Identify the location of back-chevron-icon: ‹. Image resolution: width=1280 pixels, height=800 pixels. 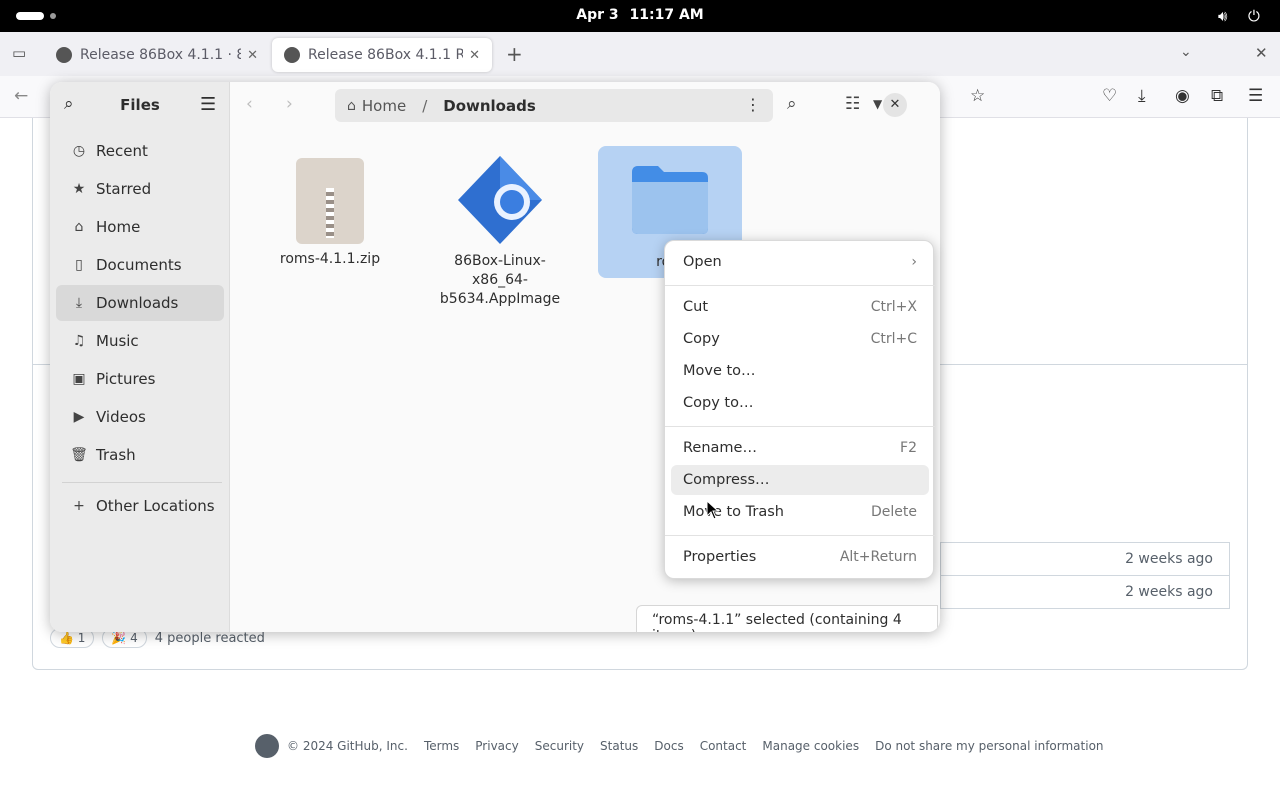
(249, 104).